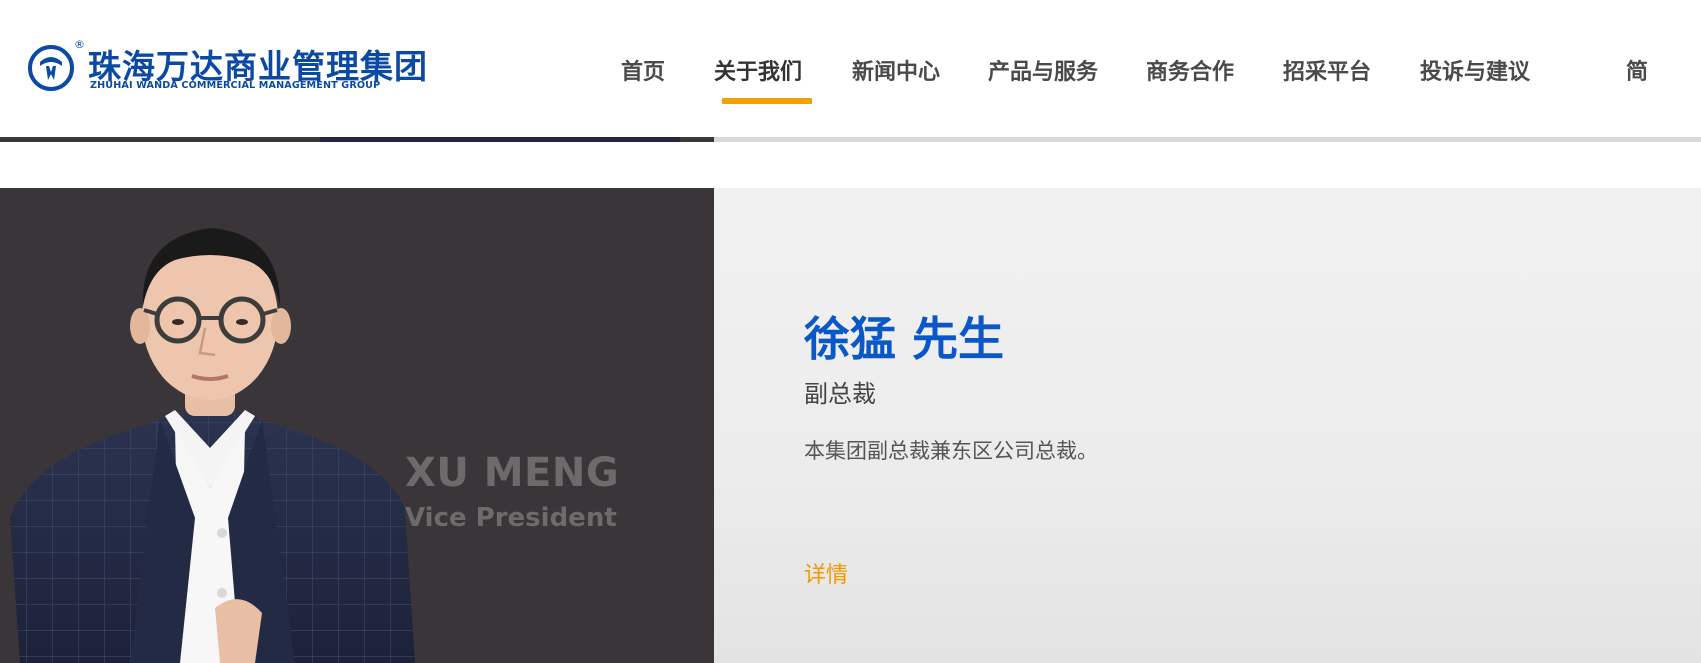 The image size is (1701, 663). I want to click on nav-item-products: 产品与服务, so click(1043, 70).